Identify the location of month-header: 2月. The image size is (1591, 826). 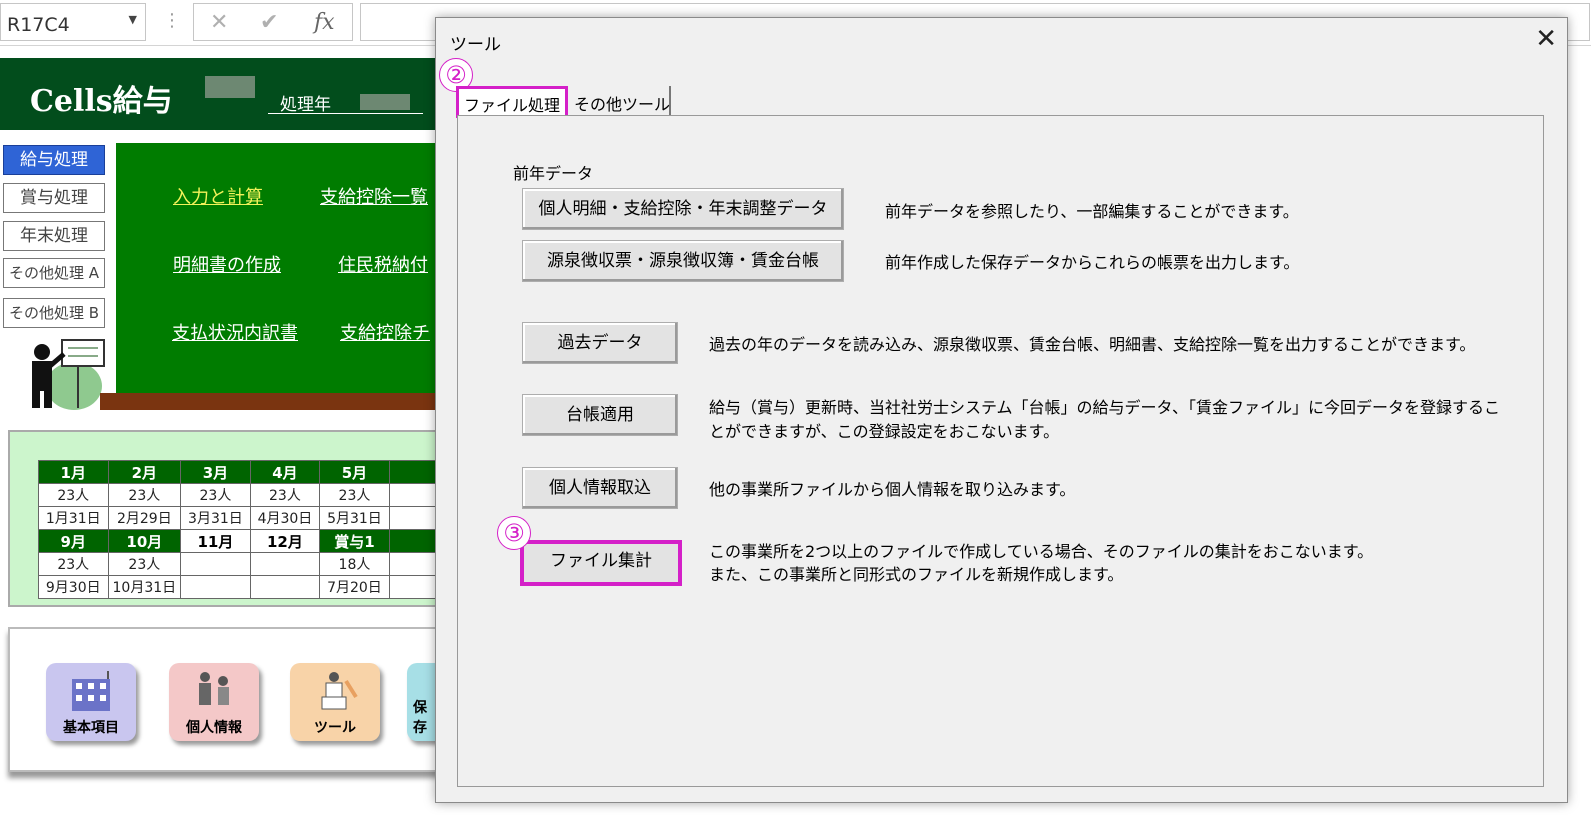
(144, 472).